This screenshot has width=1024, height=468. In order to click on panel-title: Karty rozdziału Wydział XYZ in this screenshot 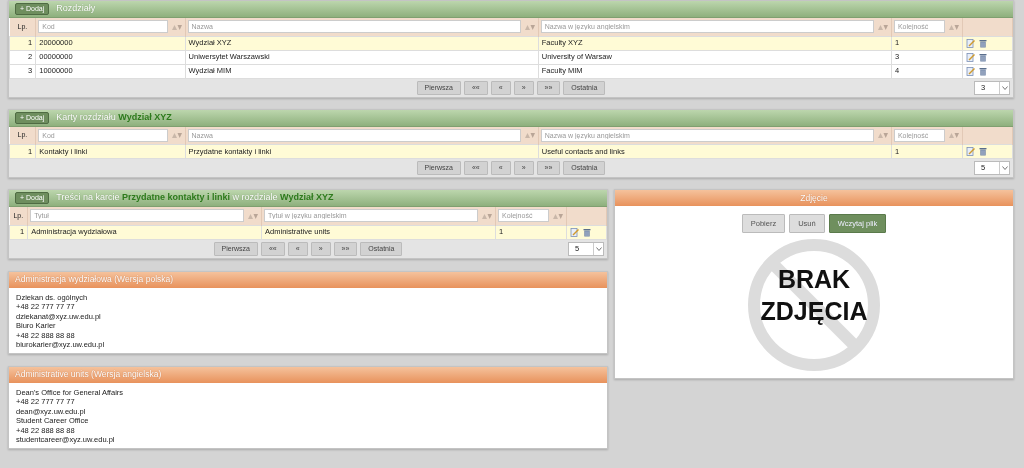, I will do `click(114, 117)`.